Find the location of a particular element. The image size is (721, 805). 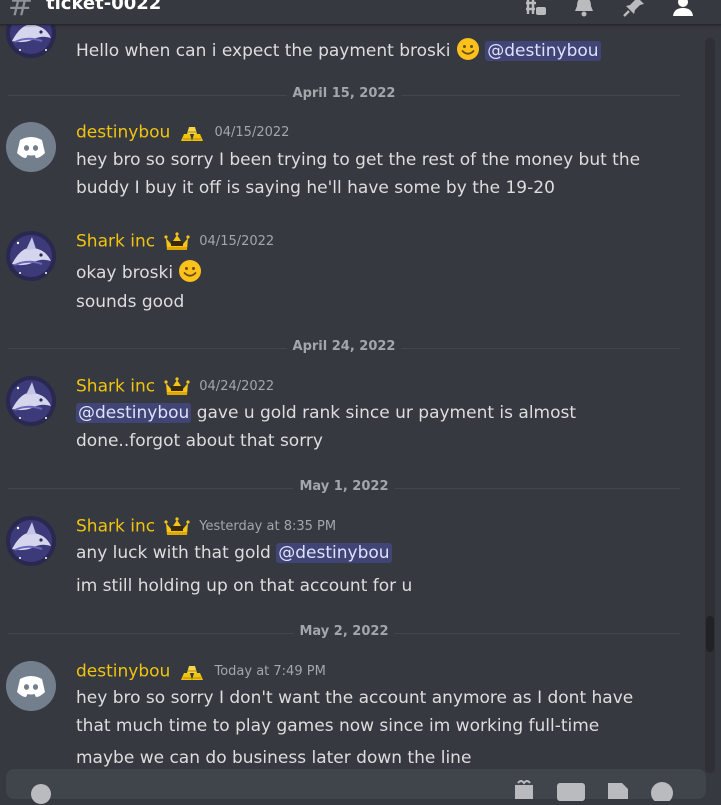

date-divider: April 15, 2022 is located at coordinates (344, 95).